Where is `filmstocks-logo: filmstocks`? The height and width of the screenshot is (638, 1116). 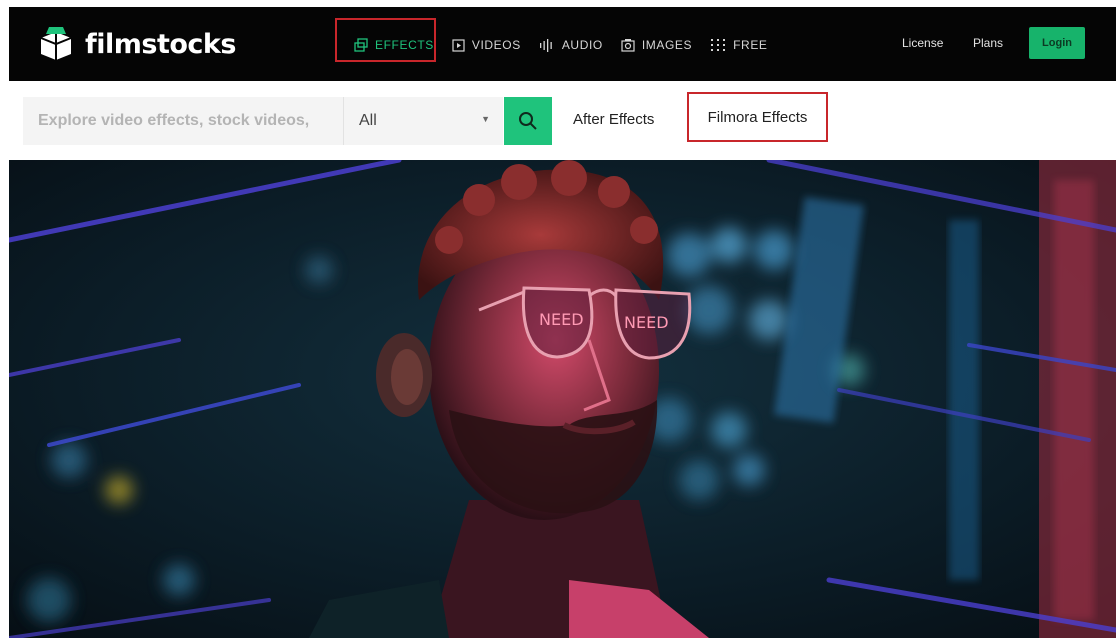
filmstocks-logo: filmstocks is located at coordinates (136, 44).